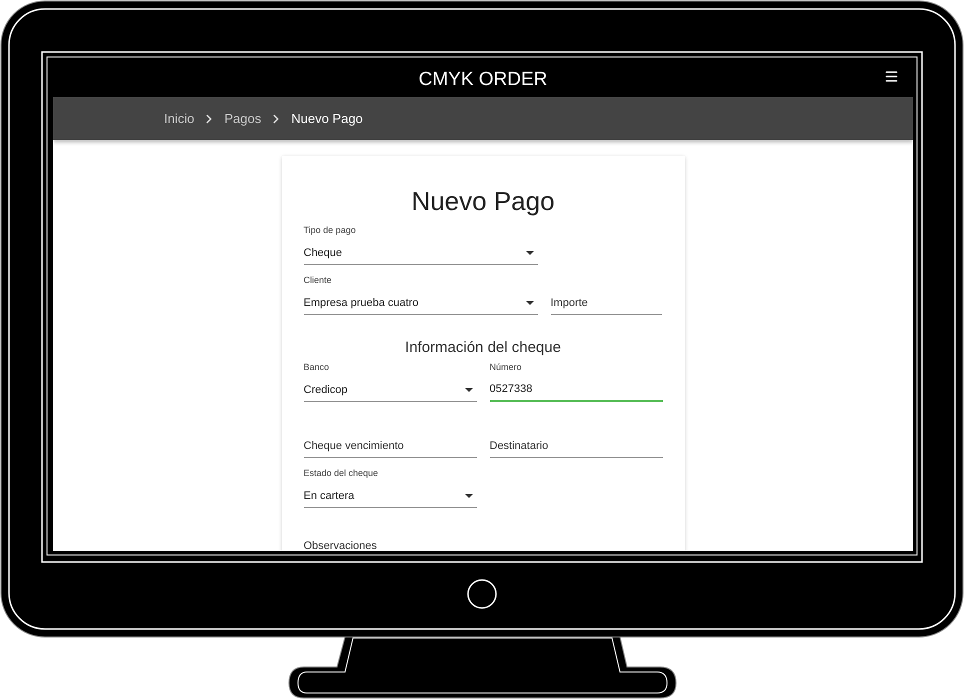  Describe the element at coordinates (243, 118) in the screenshot. I see `breadcrumb-link: Pagos` at that location.